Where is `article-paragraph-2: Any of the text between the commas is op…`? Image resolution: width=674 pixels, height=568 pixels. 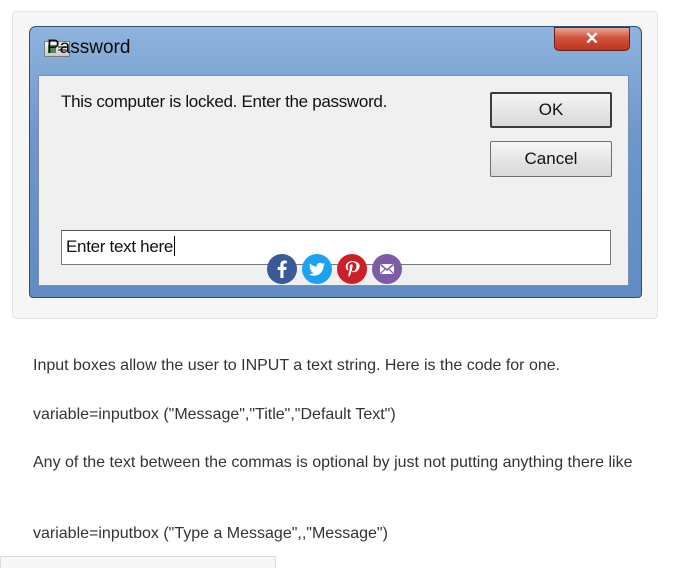 article-paragraph-2: Any of the text between the commas is op… is located at coordinates (333, 462).